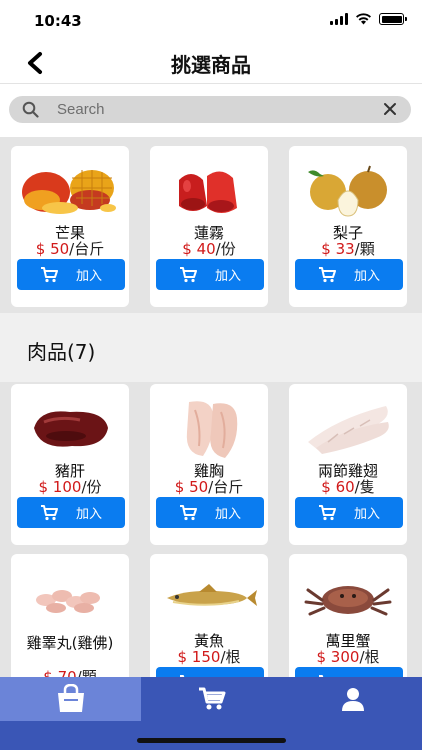  Describe the element at coordinates (348, 598) in the screenshot. I see `crab-image` at that location.